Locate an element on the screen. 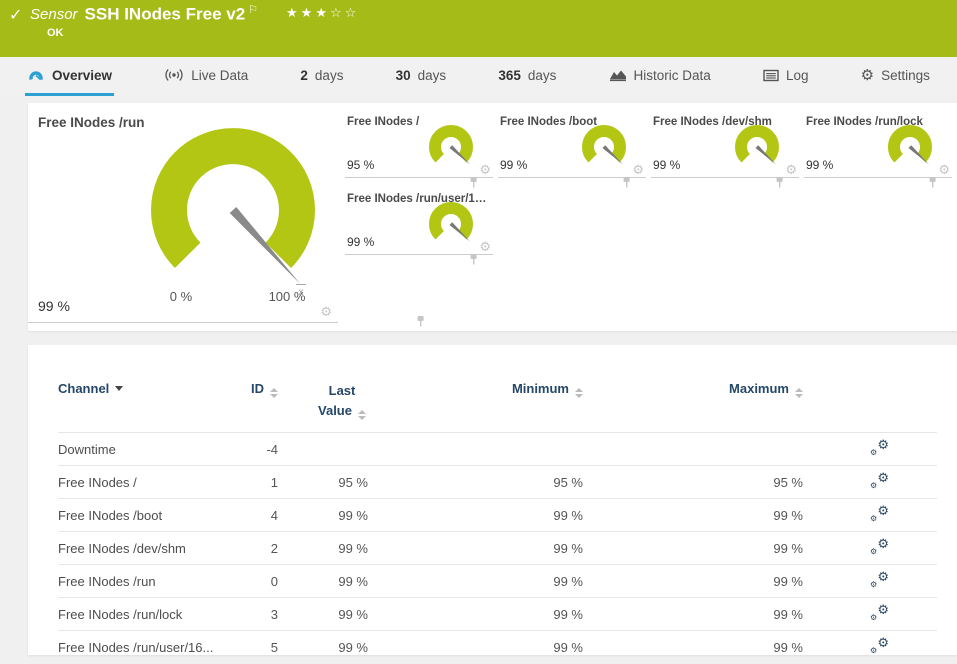 This screenshot has height=664, width=957. channel-id: 5 is located at coordinates (249, 647).